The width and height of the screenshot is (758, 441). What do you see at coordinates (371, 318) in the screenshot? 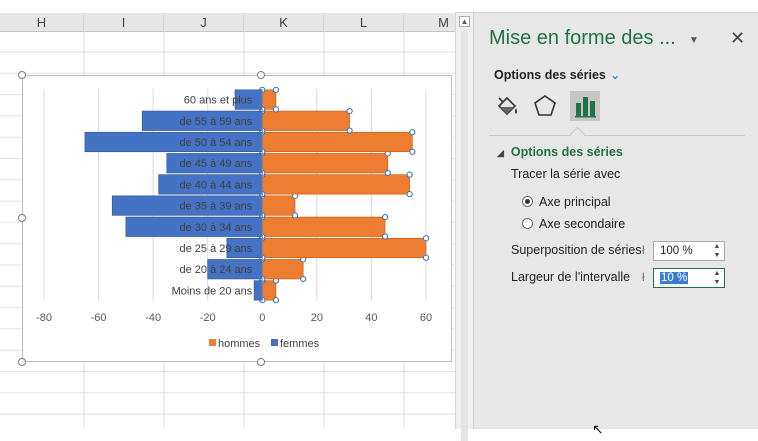
I see `x-tick-label: 40` at bounding box center [371, 318].